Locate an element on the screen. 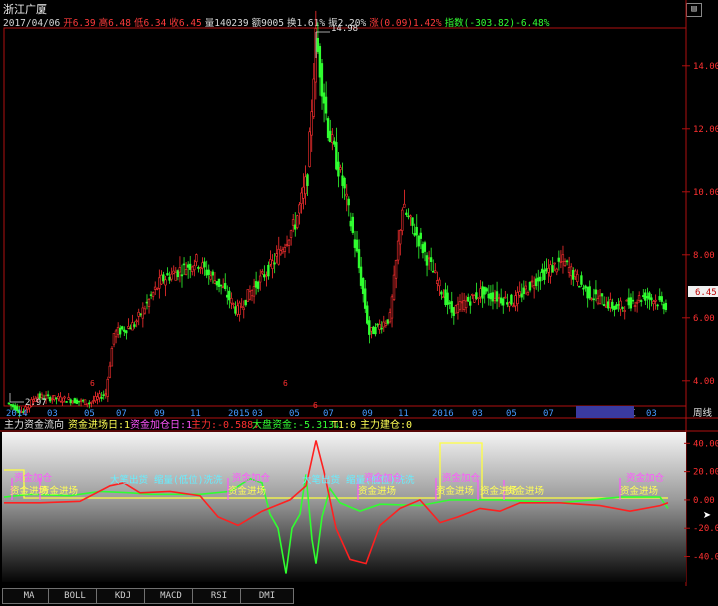 This screenshot has height=606, width=718. indicator-tick-label: 20.00 is located at coordinates (705, 473).